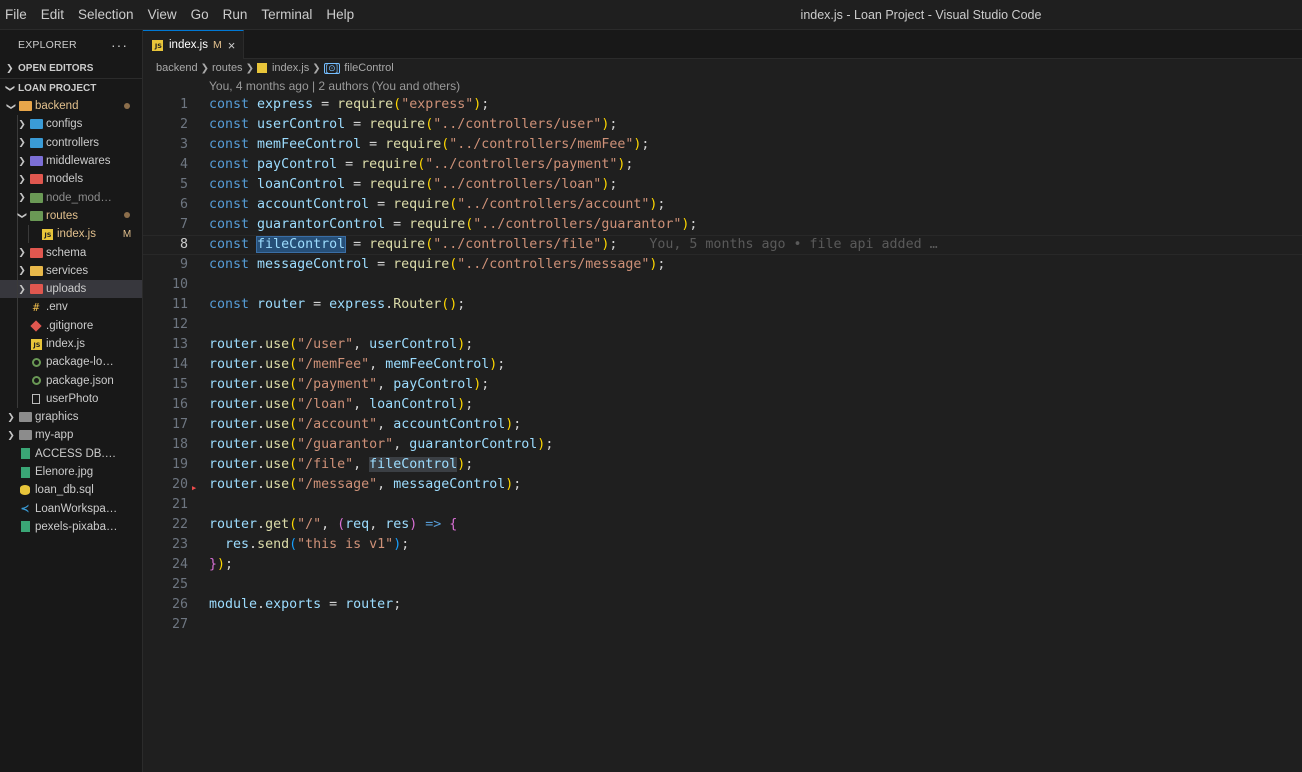 Image resolution: width=1302 pixels, height=772 pixels. Describe the element at coordinates (290, 68) in the screenshot. I see `breadcrumb-file: index.js` at that location.